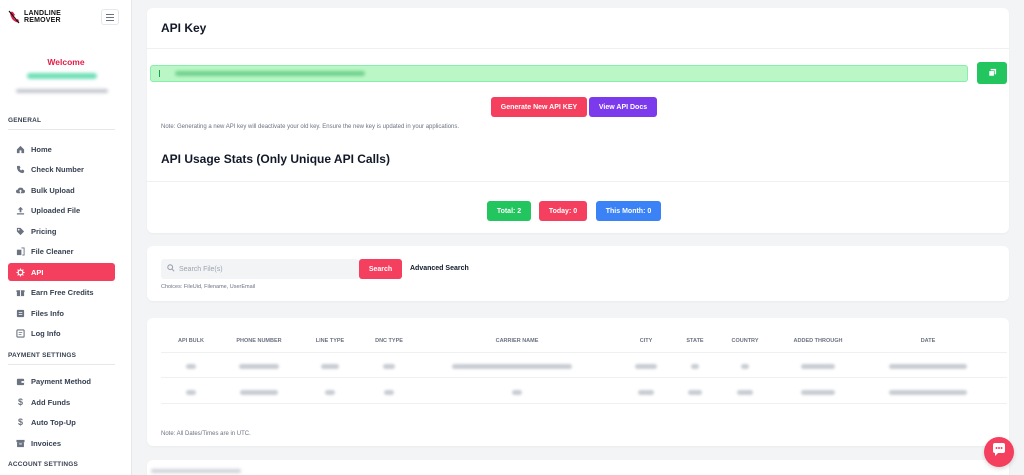 This screenshot has width=1024, height=475. I want to click on sidebar-item-label: Pricing, so click(44, 231).